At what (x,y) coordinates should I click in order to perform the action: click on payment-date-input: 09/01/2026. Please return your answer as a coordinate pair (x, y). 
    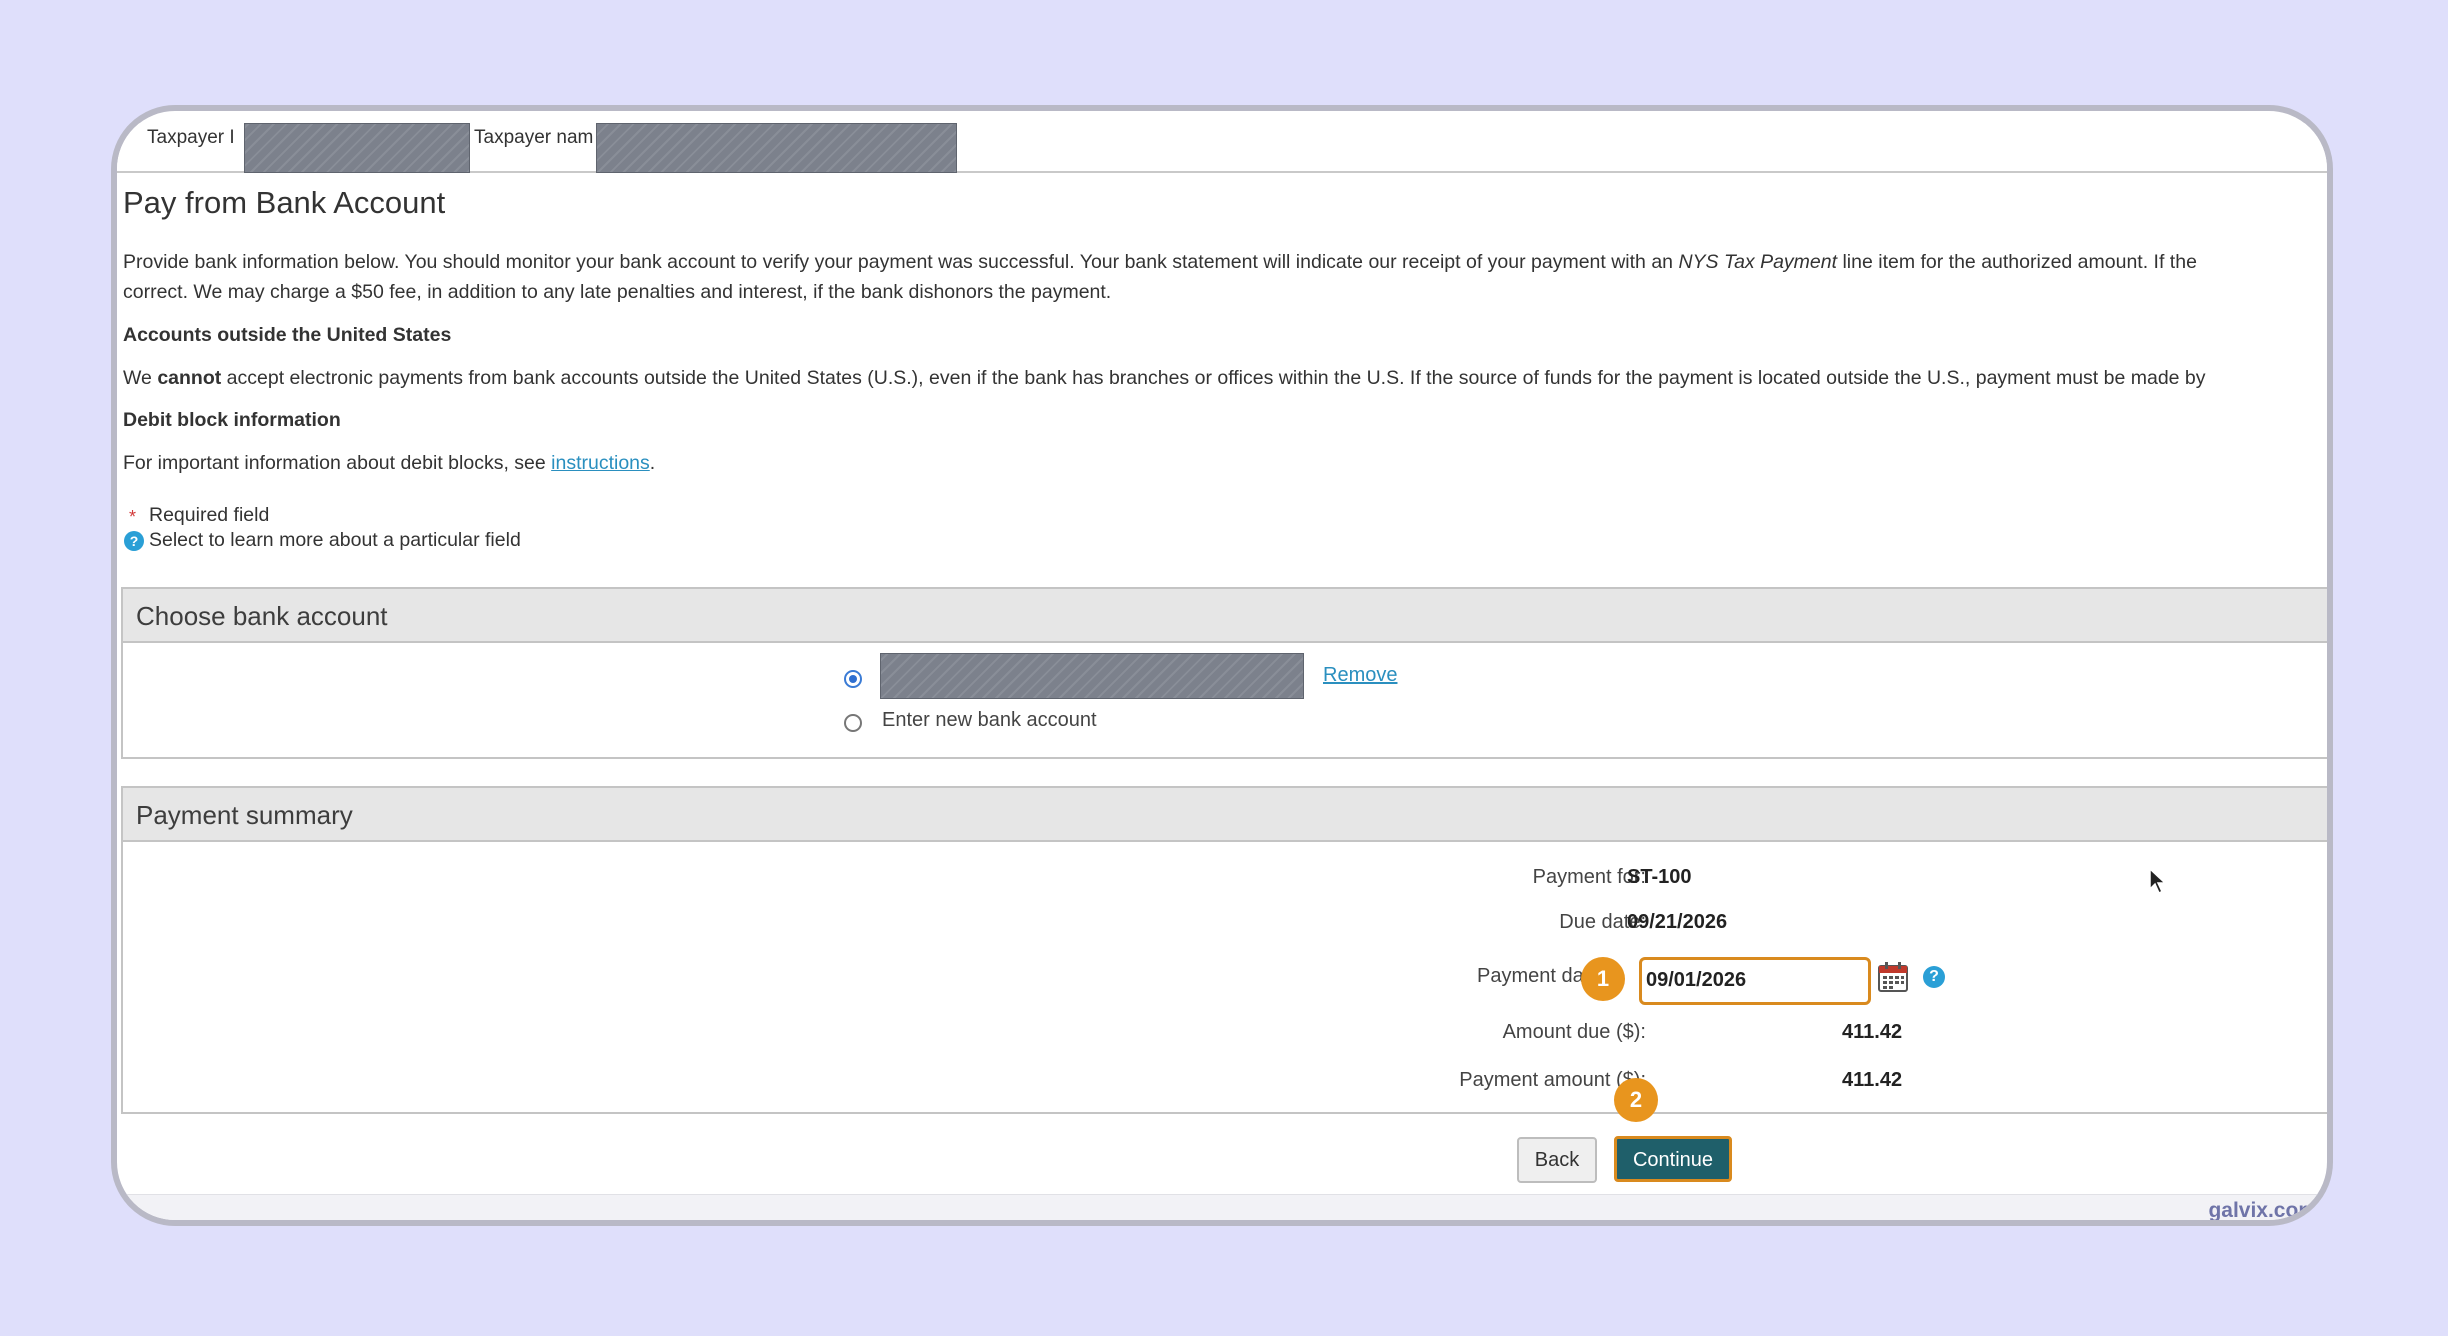
    Looking at the image, I should click on (1755, 981).